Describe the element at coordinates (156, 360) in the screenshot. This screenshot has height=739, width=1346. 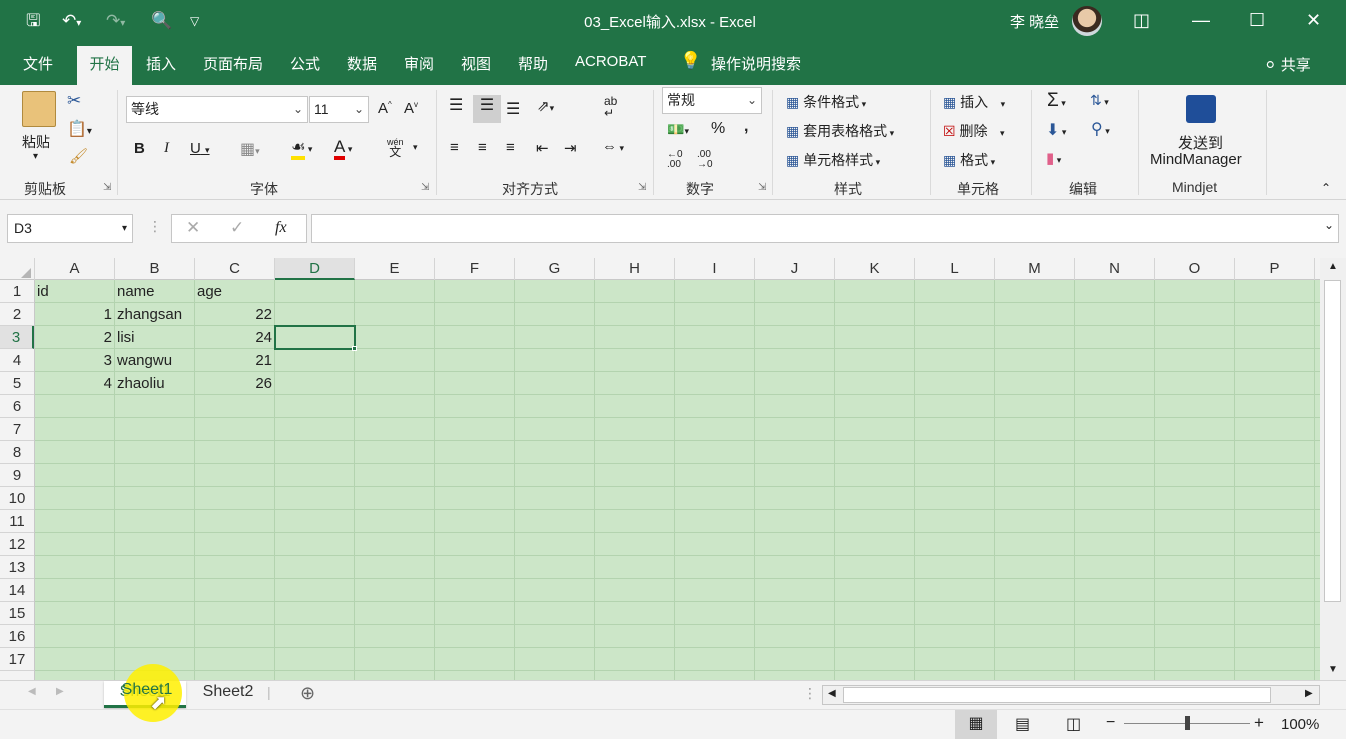
I see `cell-b4: wangwu` at that location.